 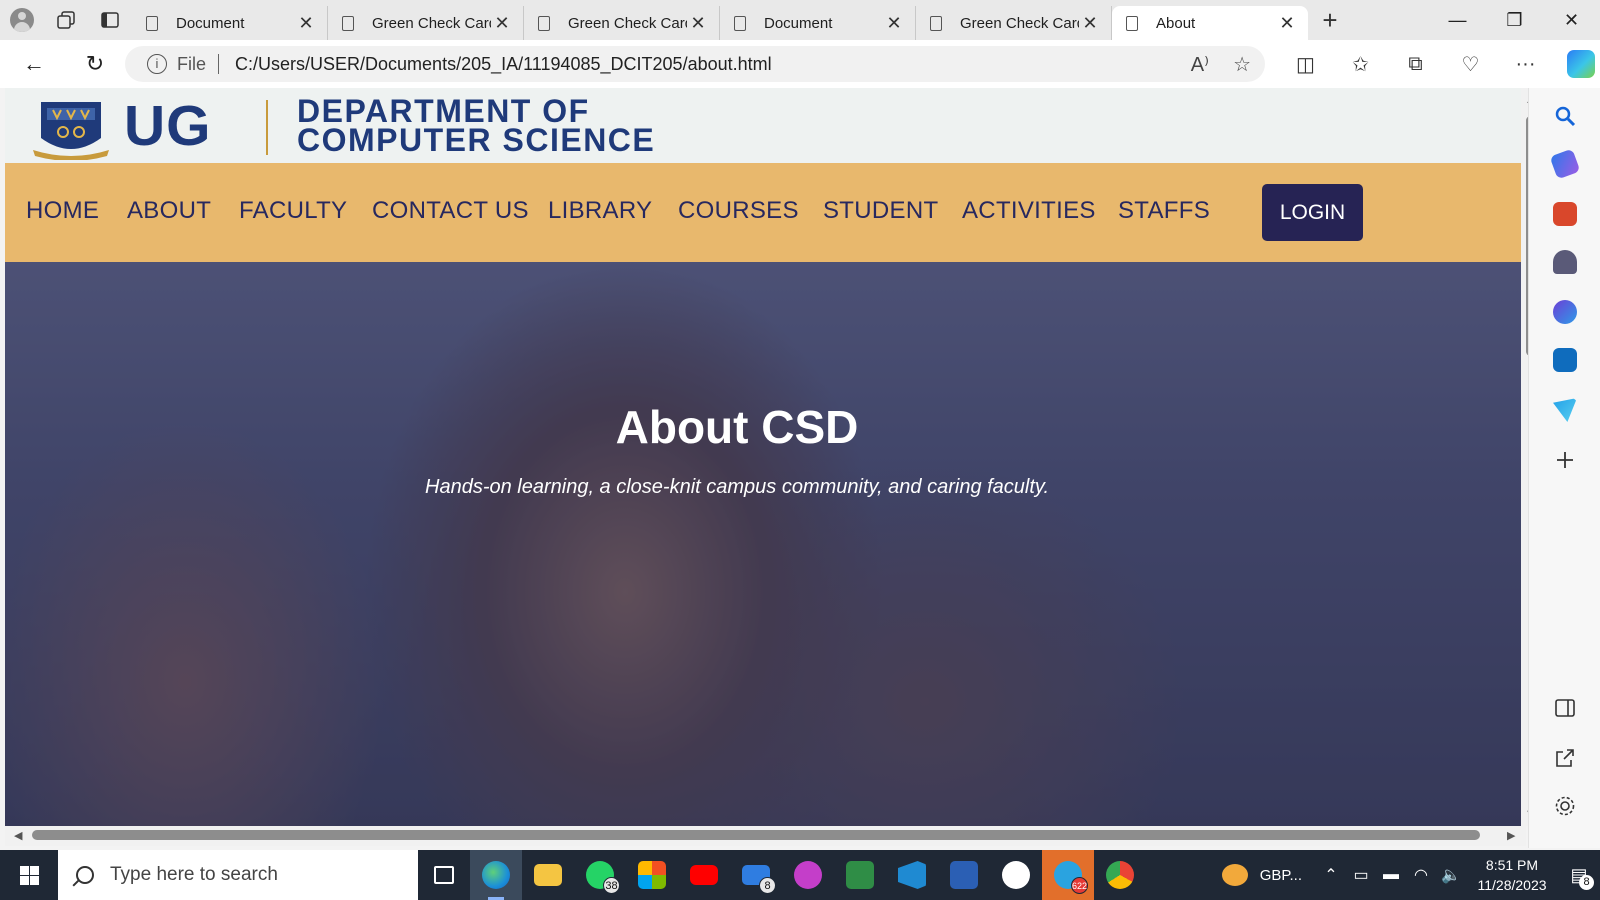 What do you see at coordinates (600, 875) in the screenshot?
I see `taskbar-whatsapp: 38` at bounding box center [600, 875].